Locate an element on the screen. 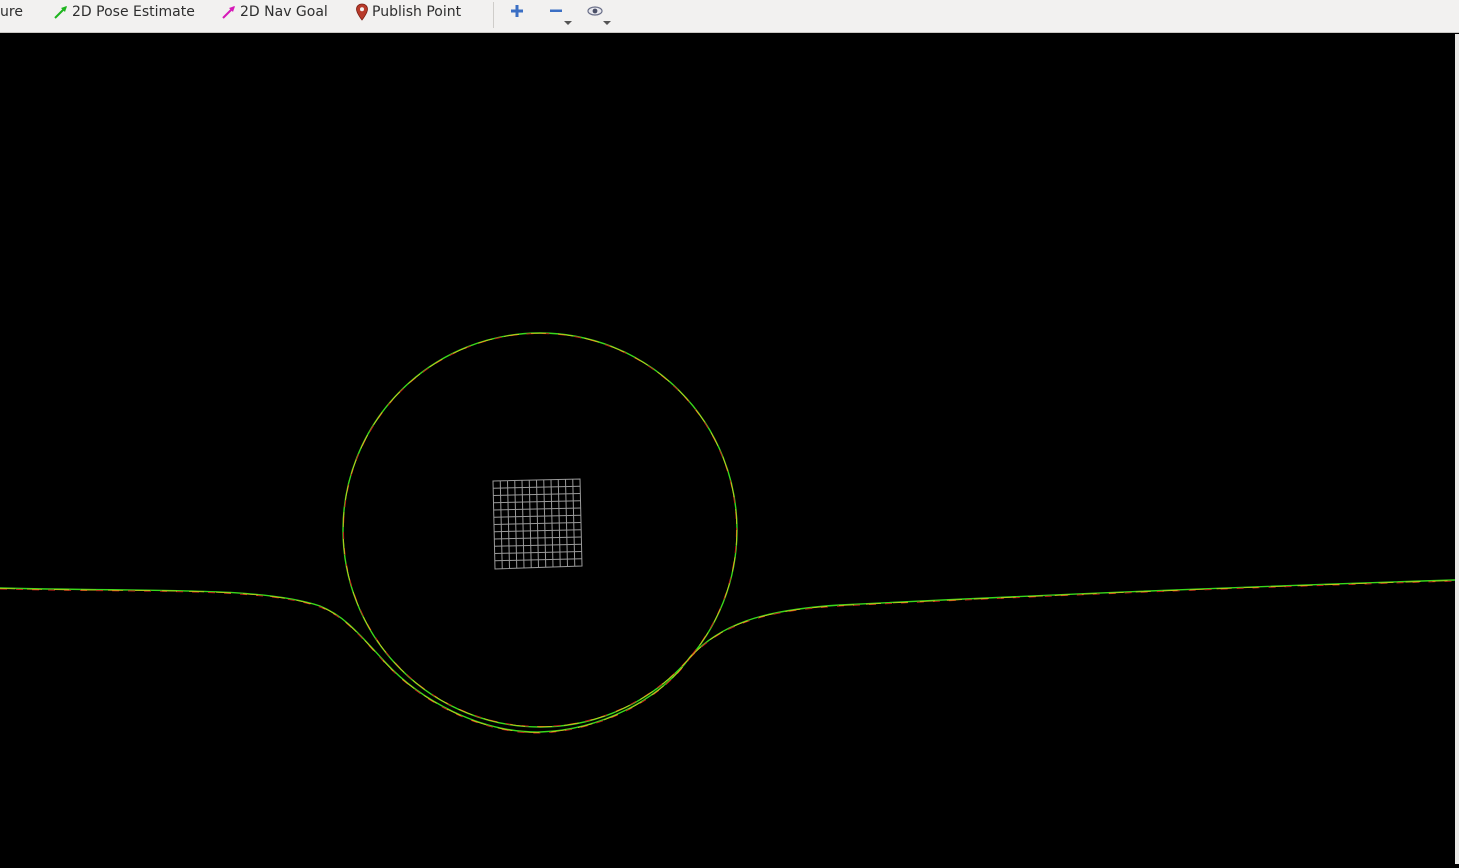  pose-estimate-label: 2D Pose Estimate is located at coordinates (133, 12).